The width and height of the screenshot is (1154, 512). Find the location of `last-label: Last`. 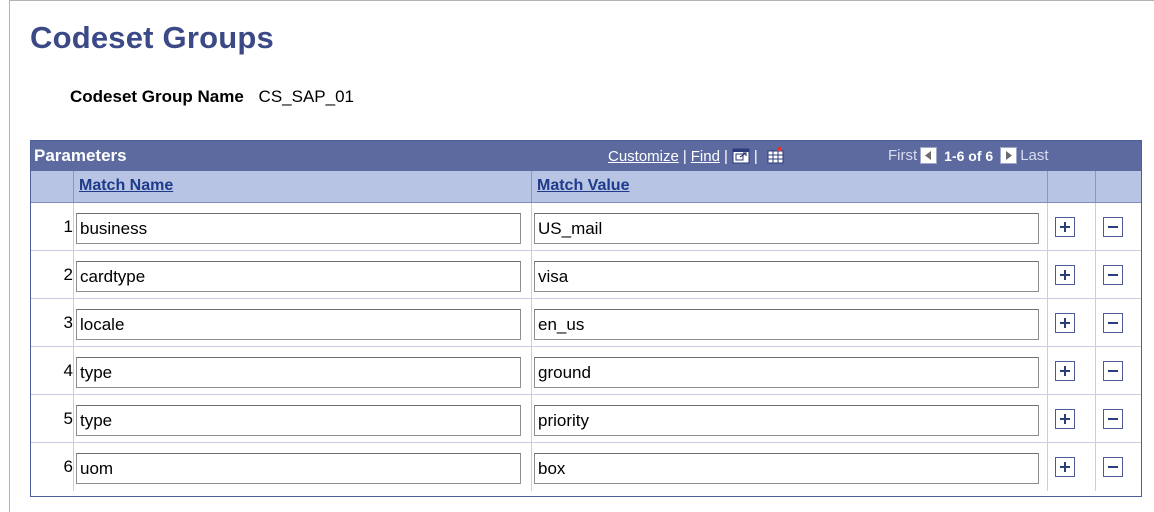

last-label: Last is located at coordinates (1034, 155).